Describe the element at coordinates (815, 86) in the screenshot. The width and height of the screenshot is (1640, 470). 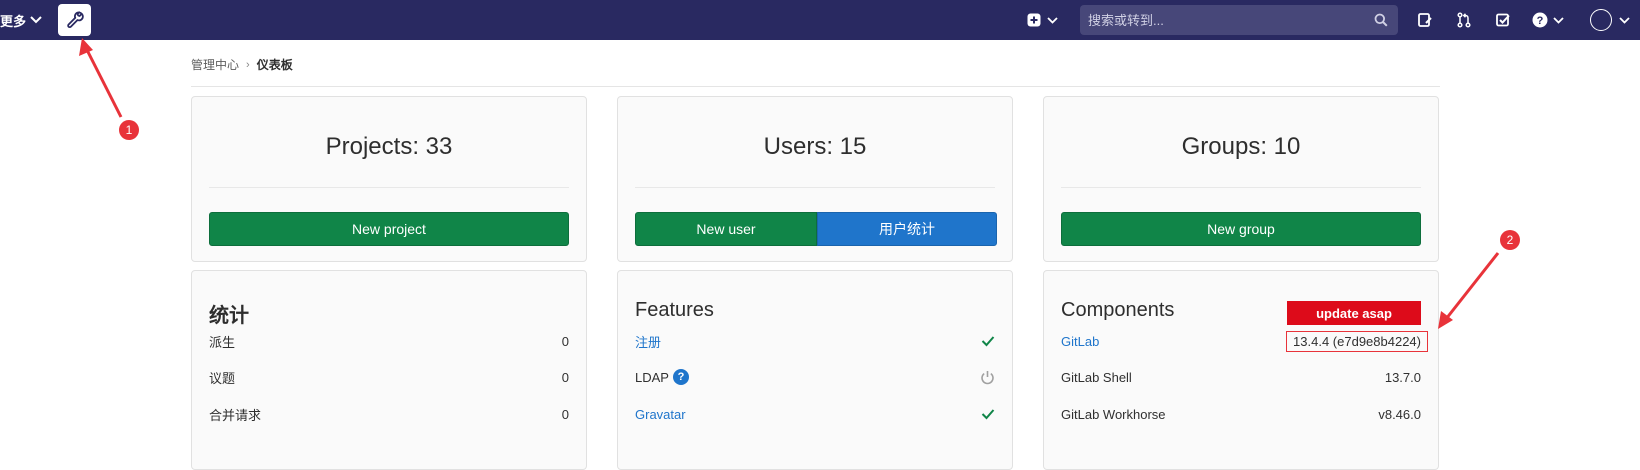
I see `breadcrumb-divider` at that location.